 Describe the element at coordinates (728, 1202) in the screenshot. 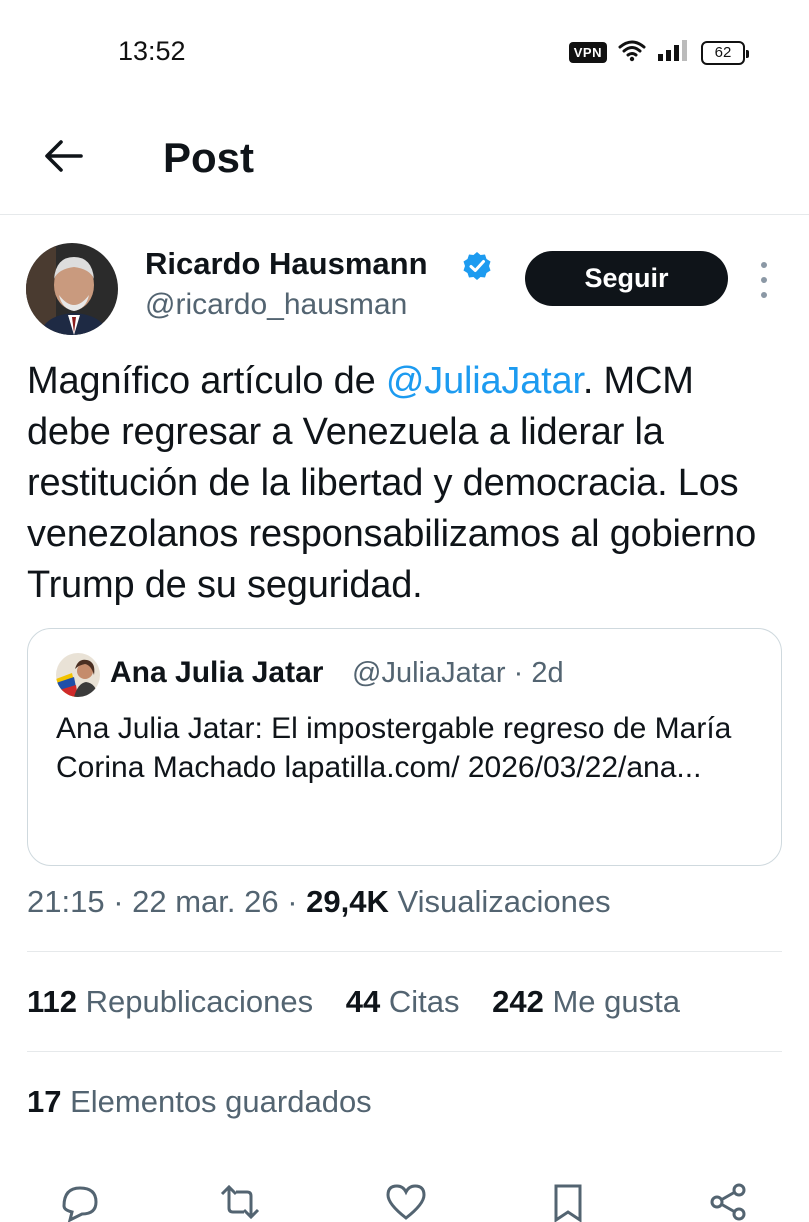

I see `share-icon` at that location.